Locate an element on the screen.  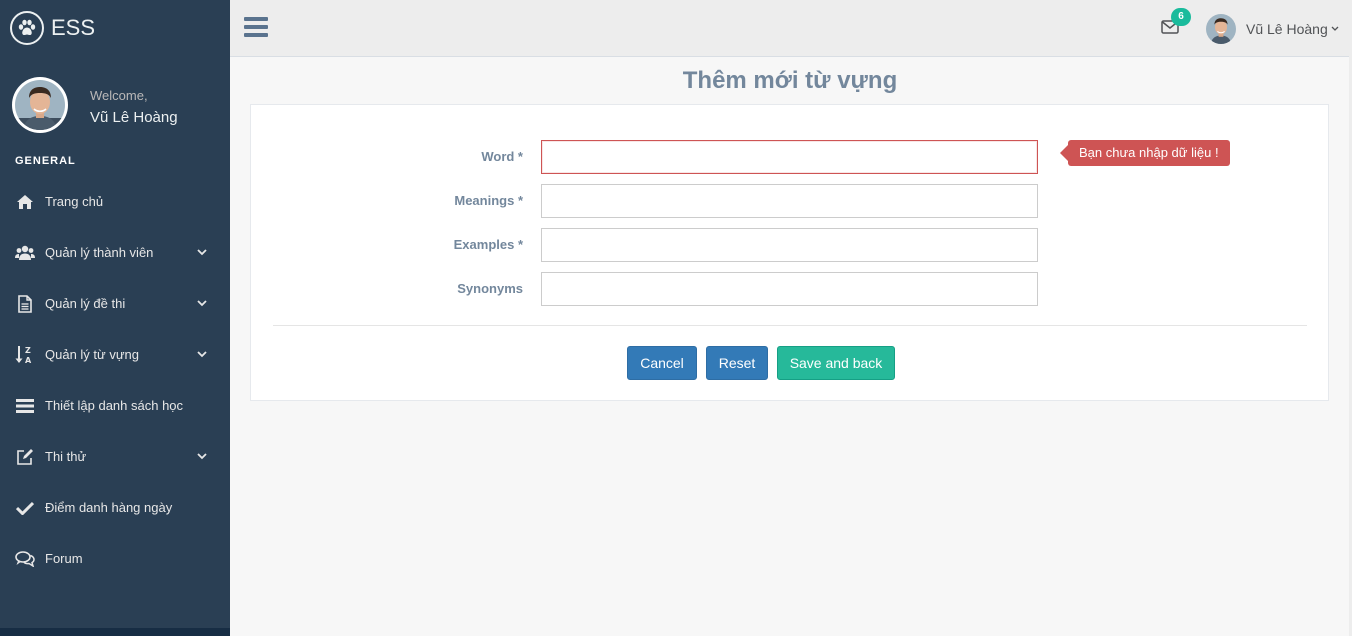
menu-section-title: GENERAL is located at coordinates (45, 161).